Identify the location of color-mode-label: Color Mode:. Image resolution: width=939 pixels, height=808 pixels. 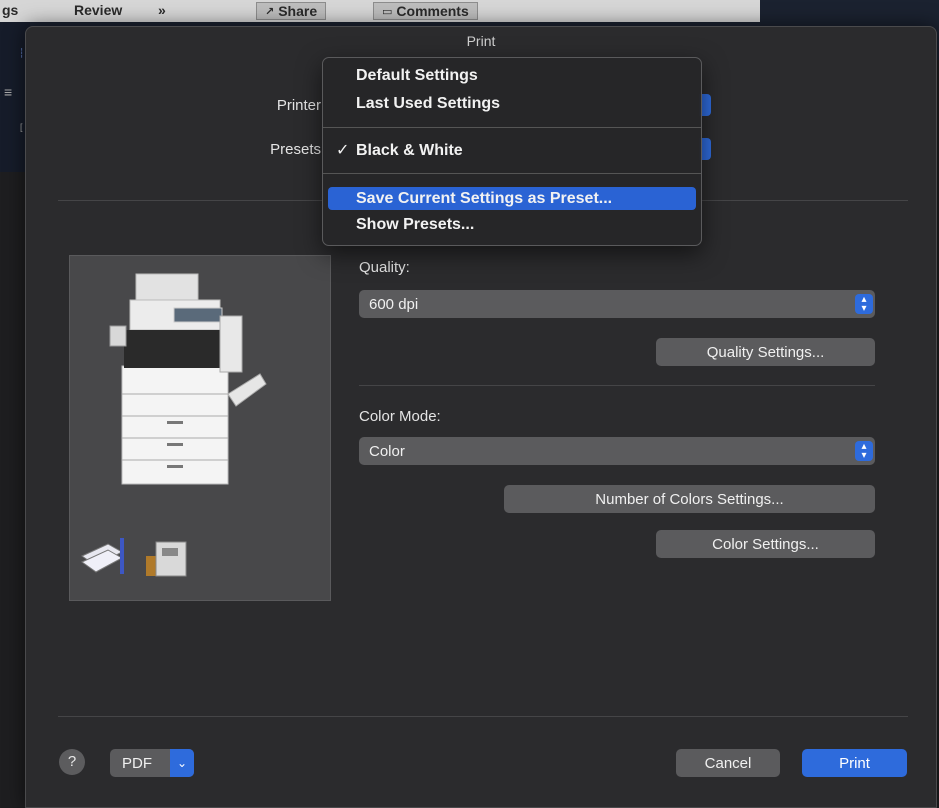
(400, 416).